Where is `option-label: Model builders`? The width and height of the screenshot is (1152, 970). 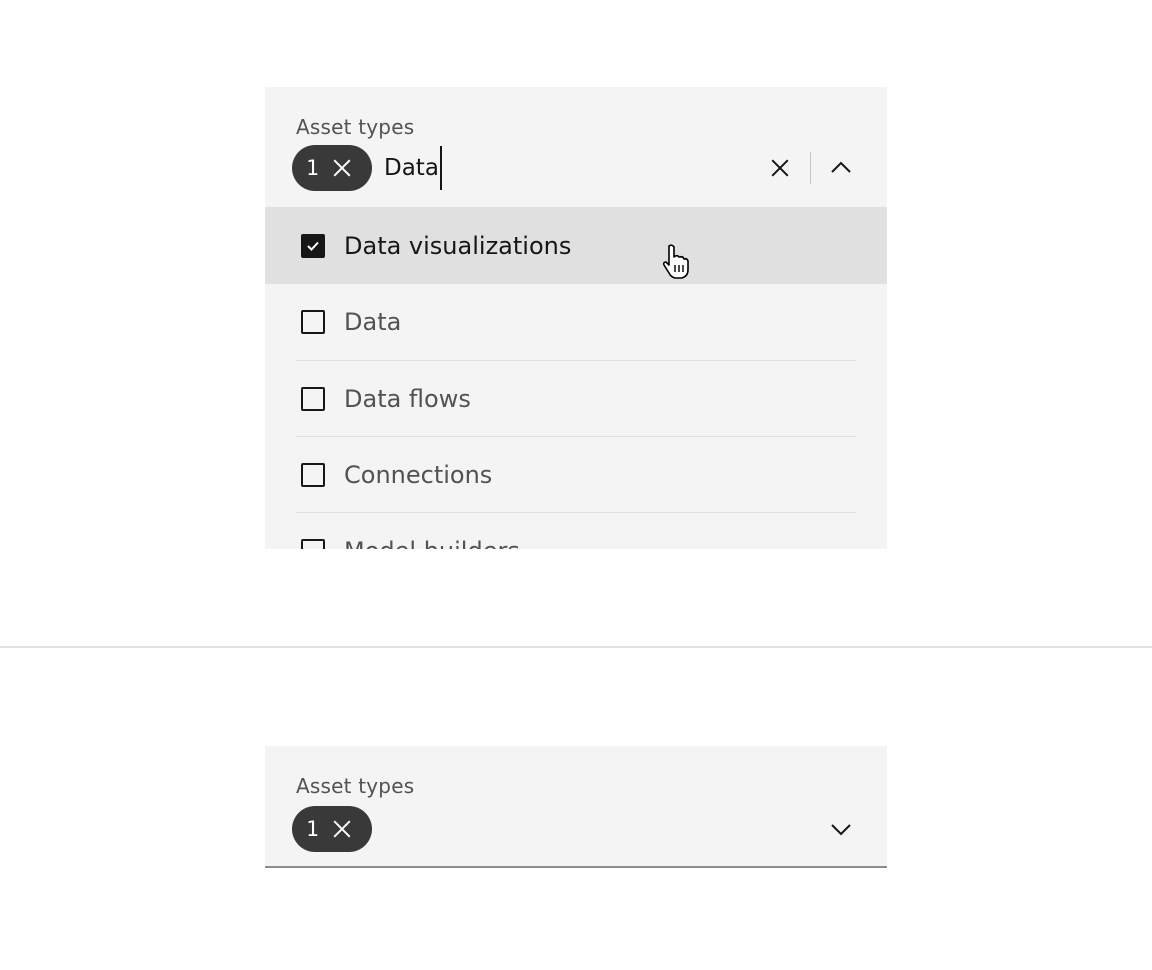 option-label: Model builders is located at coordinates (432, 543).